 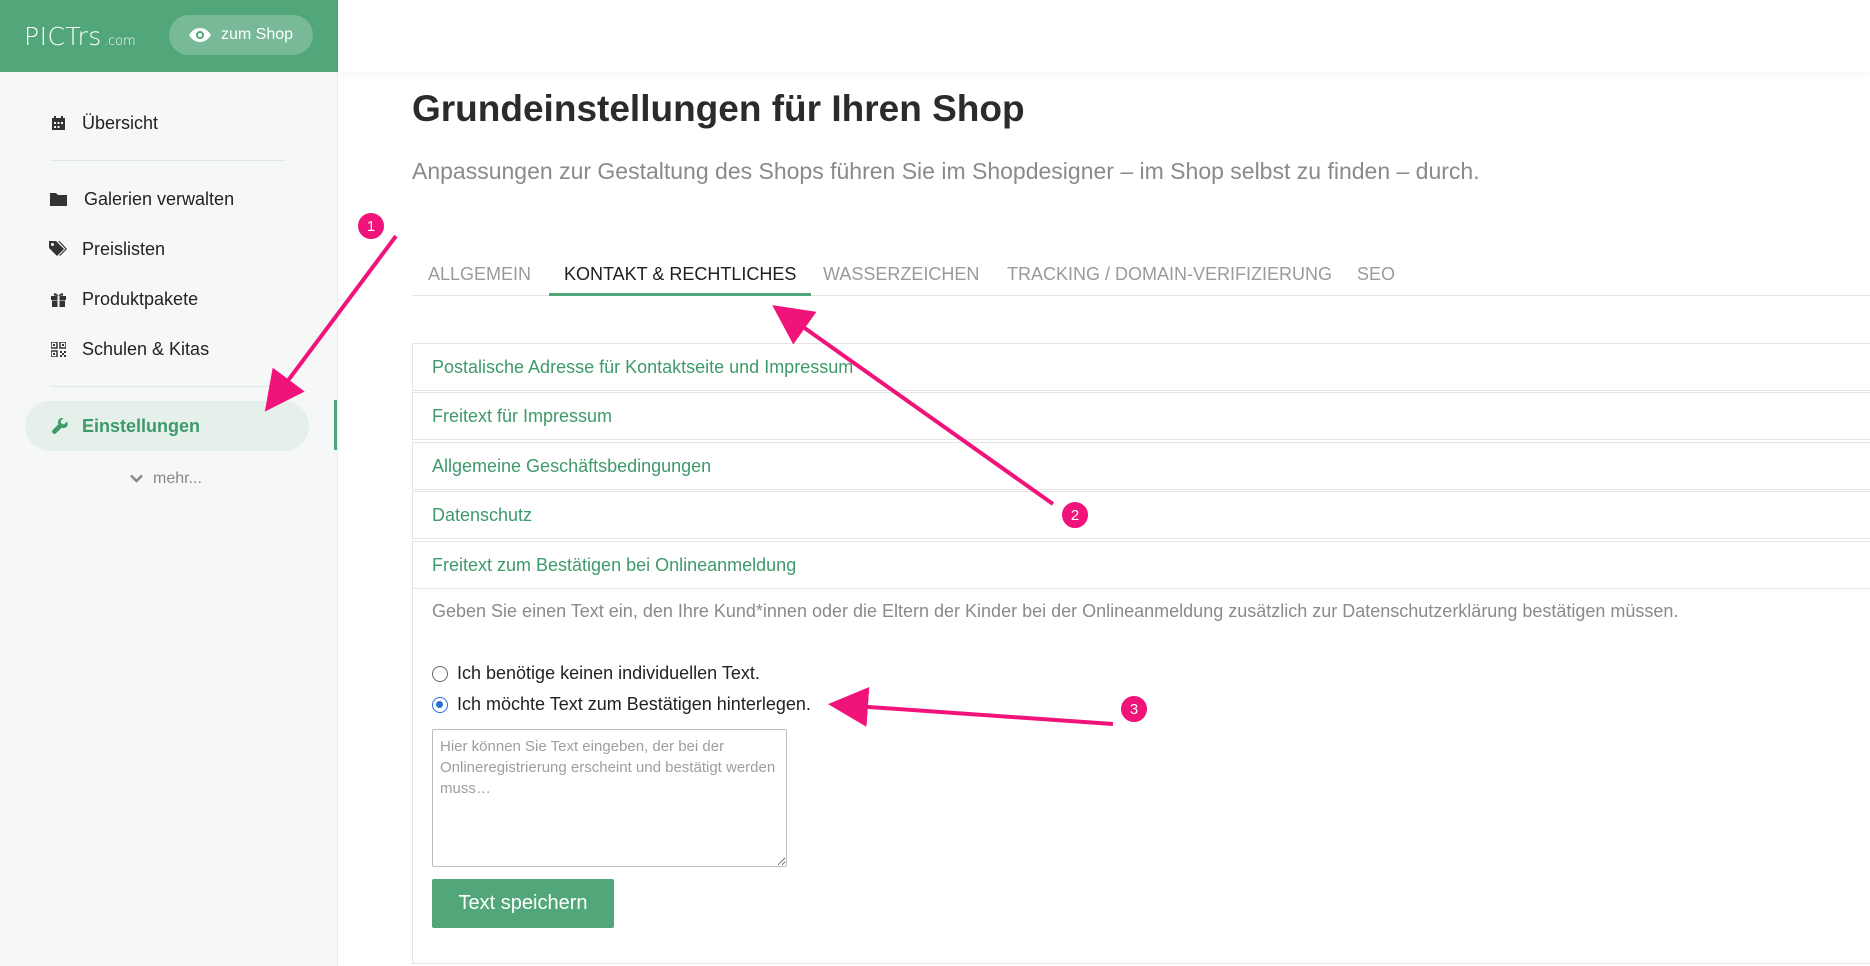 What do you see at coordinates (901, 276) in the screenshot?
I see `tab-wasserzeichen: WASSERZEICHEN` at bounding box center [901, 276].